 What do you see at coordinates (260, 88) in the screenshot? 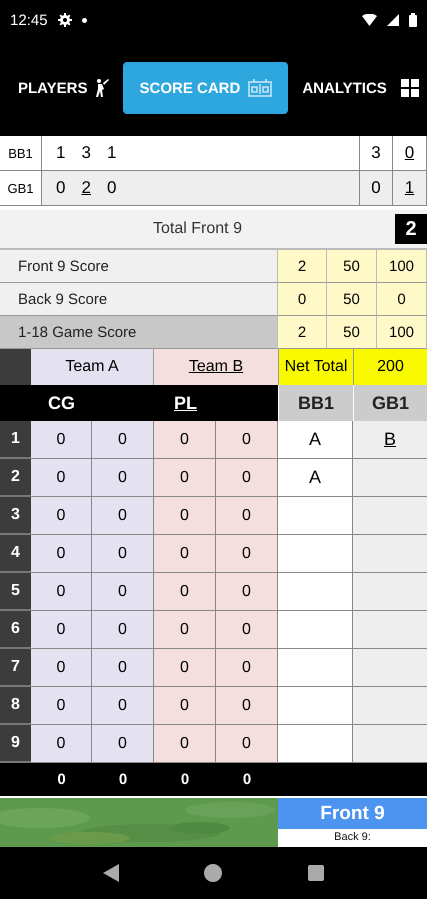
I see `scoreboard-icon` at bounding box center [260, 88].